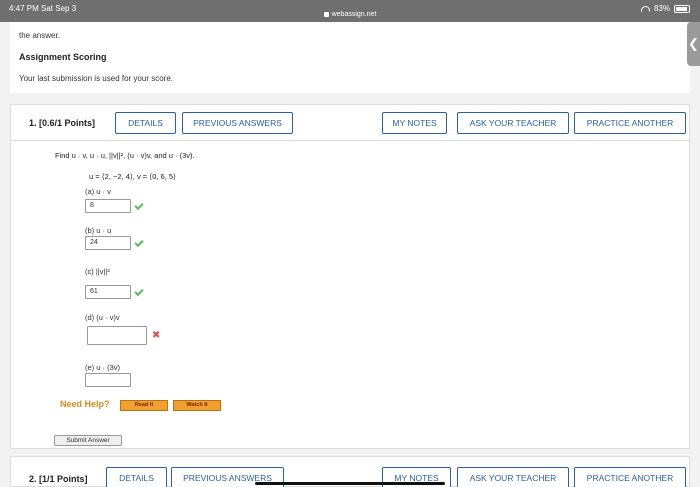 This screenshot has height=487, width=700. Describe the element at coordinates (197, 405) in the screenshot. I see `watch-it-button: Watch It` at that location.